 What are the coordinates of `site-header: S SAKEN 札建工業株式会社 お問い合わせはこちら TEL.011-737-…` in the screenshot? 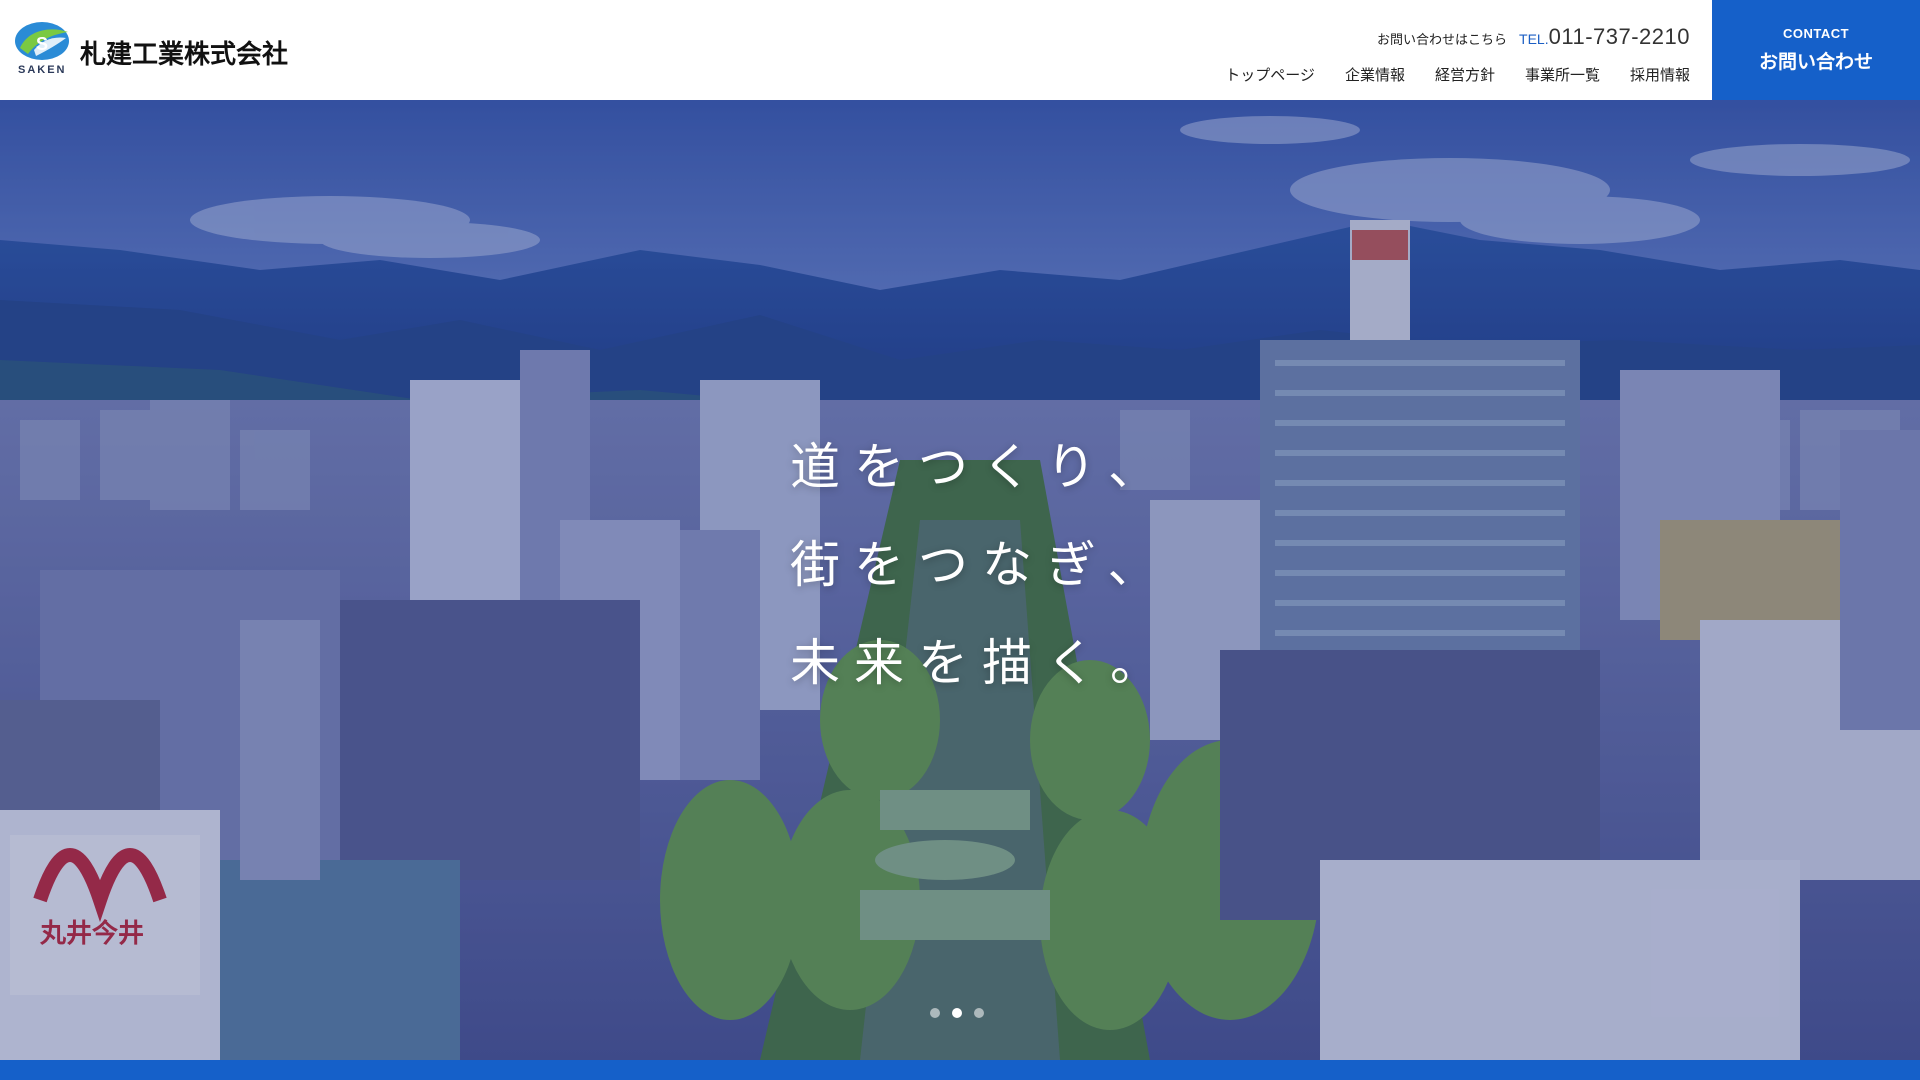 It's located at (960, 50).